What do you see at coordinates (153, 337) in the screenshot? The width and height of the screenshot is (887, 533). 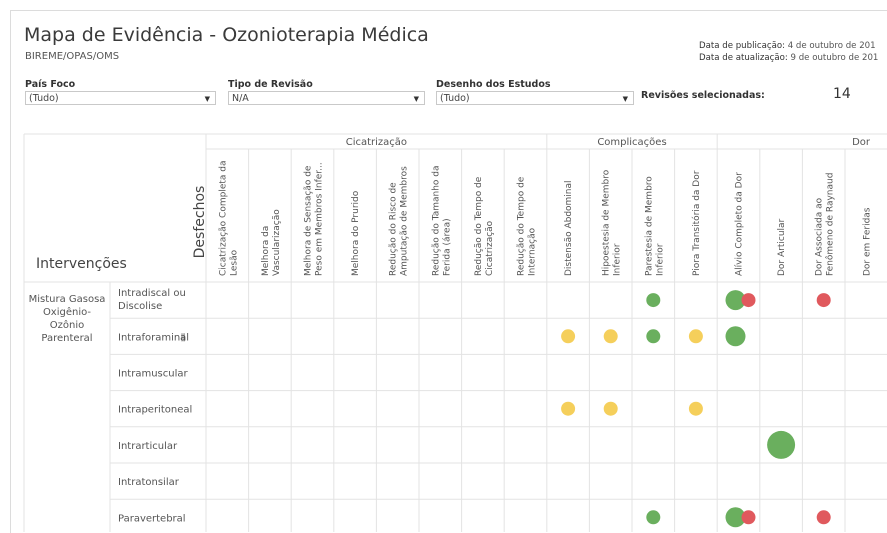 I see `row-label: Intraforaminal` at bounding box center [153, 337].